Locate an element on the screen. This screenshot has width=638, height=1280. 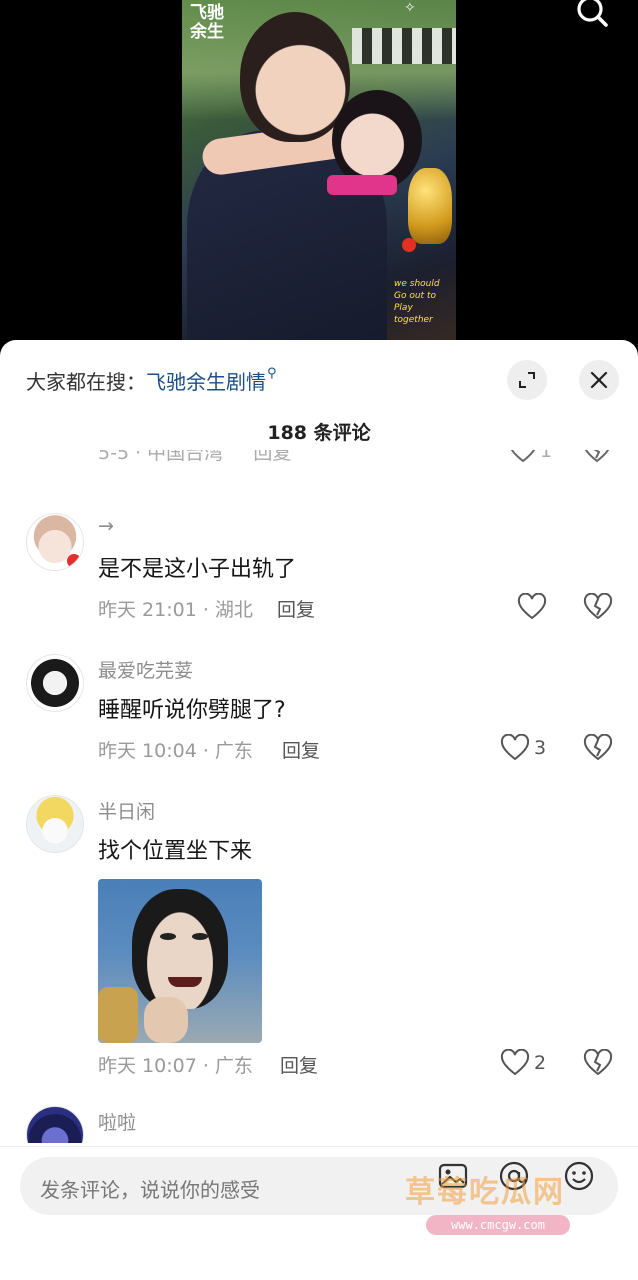
like-button: 3 is located at coordinates (523, 748).